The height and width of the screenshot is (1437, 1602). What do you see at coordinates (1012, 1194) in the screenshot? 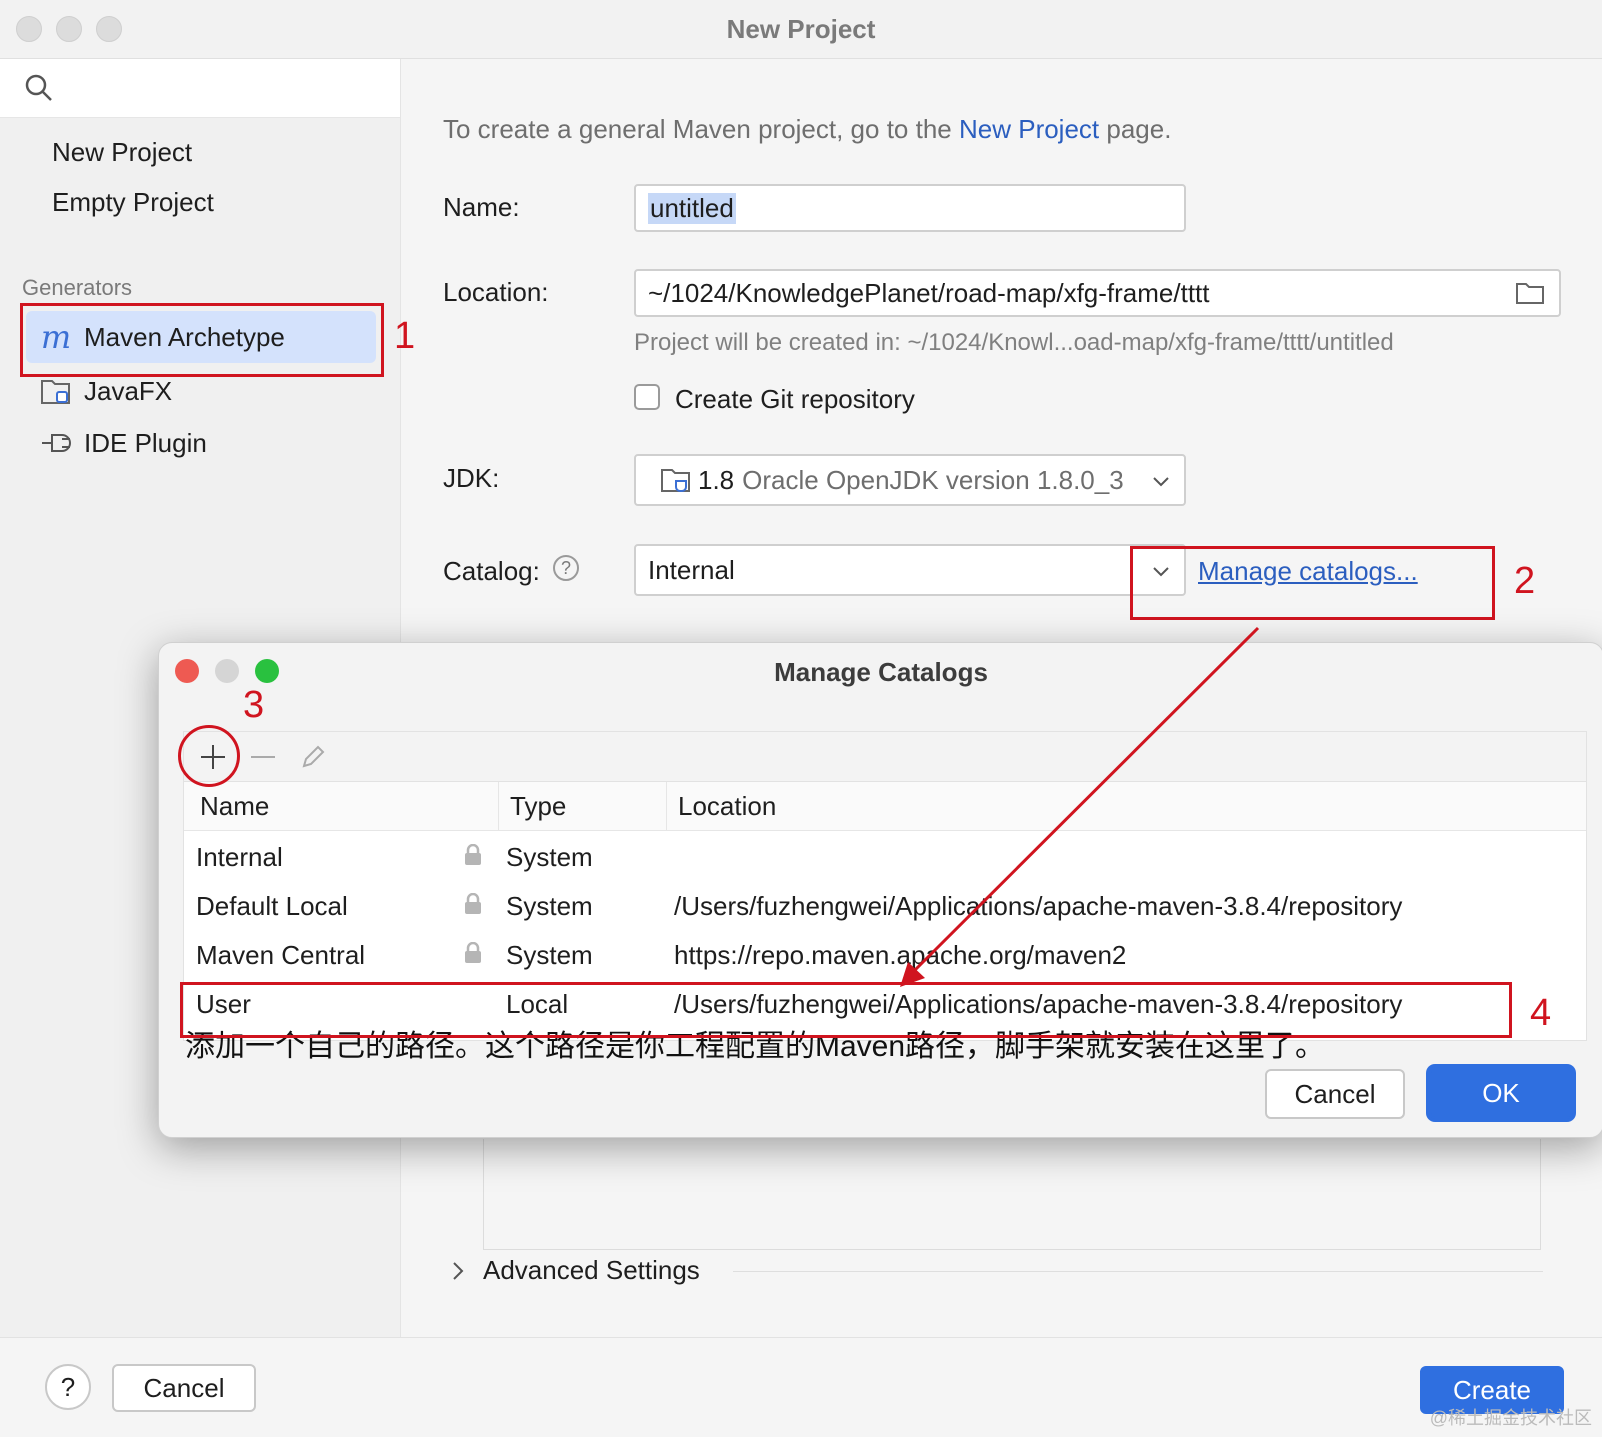
I see `archetype-list-frame` at bounding box center [1012, 1194].